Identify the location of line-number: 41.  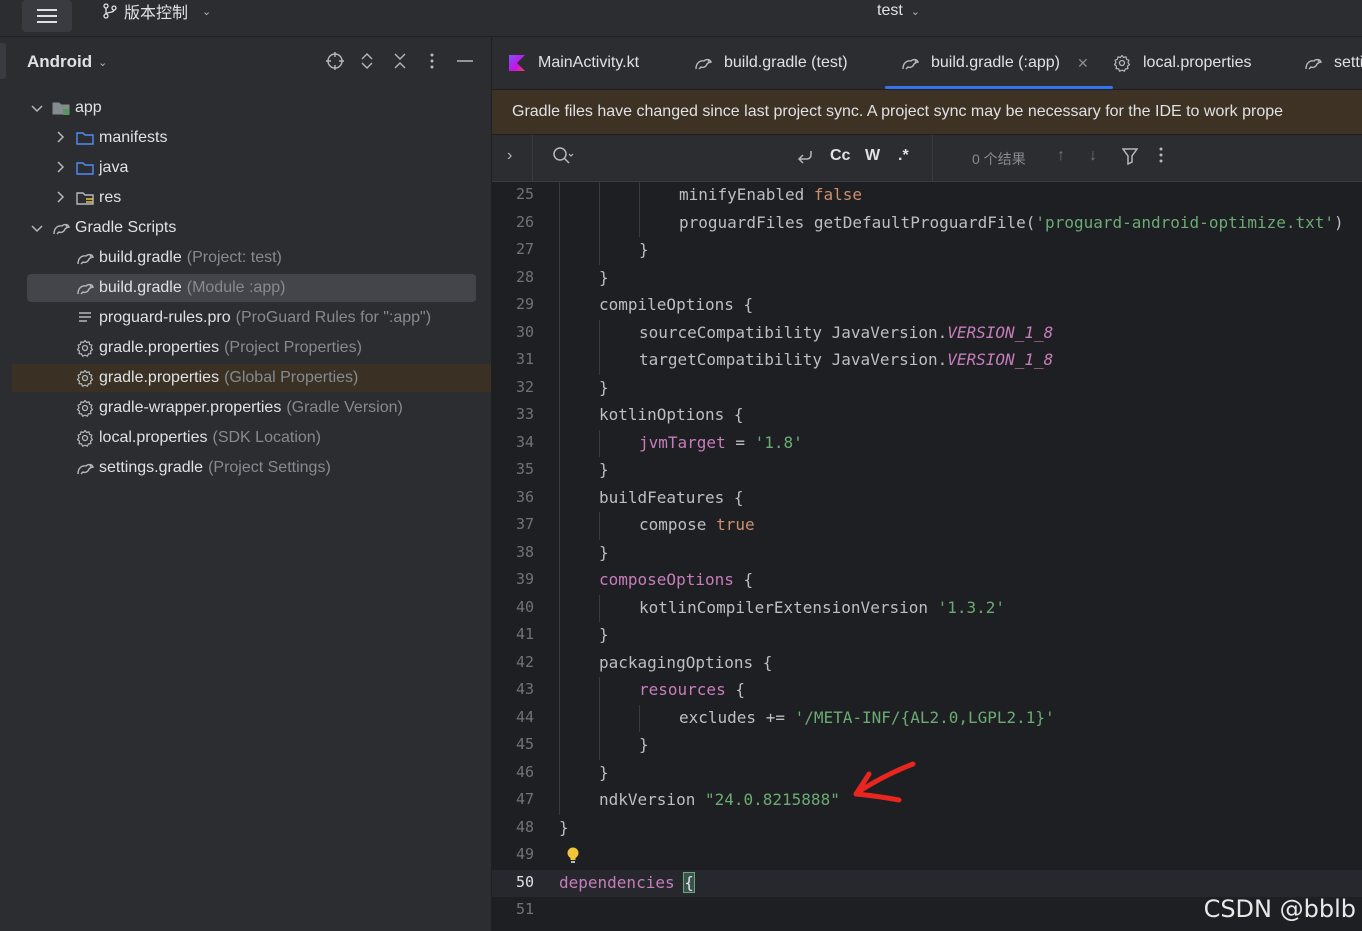
(524, 634).